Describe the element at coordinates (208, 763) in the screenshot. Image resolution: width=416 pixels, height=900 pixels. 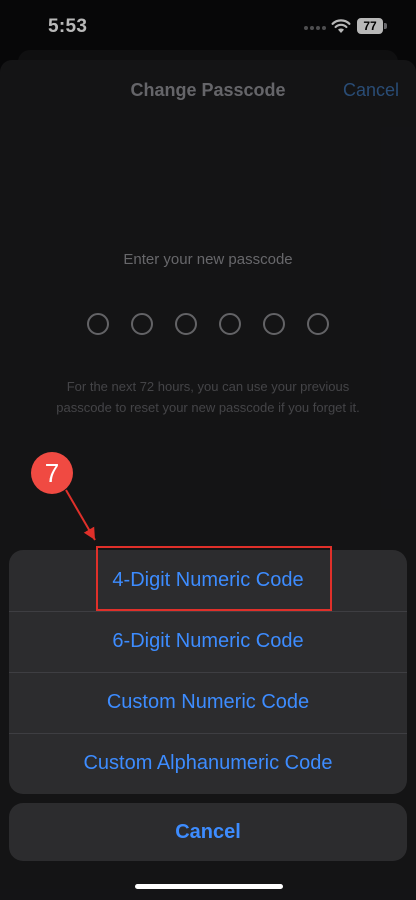
I see `option-custom-alphanumeric-code: Custom Alphanumeric Code` at that location.